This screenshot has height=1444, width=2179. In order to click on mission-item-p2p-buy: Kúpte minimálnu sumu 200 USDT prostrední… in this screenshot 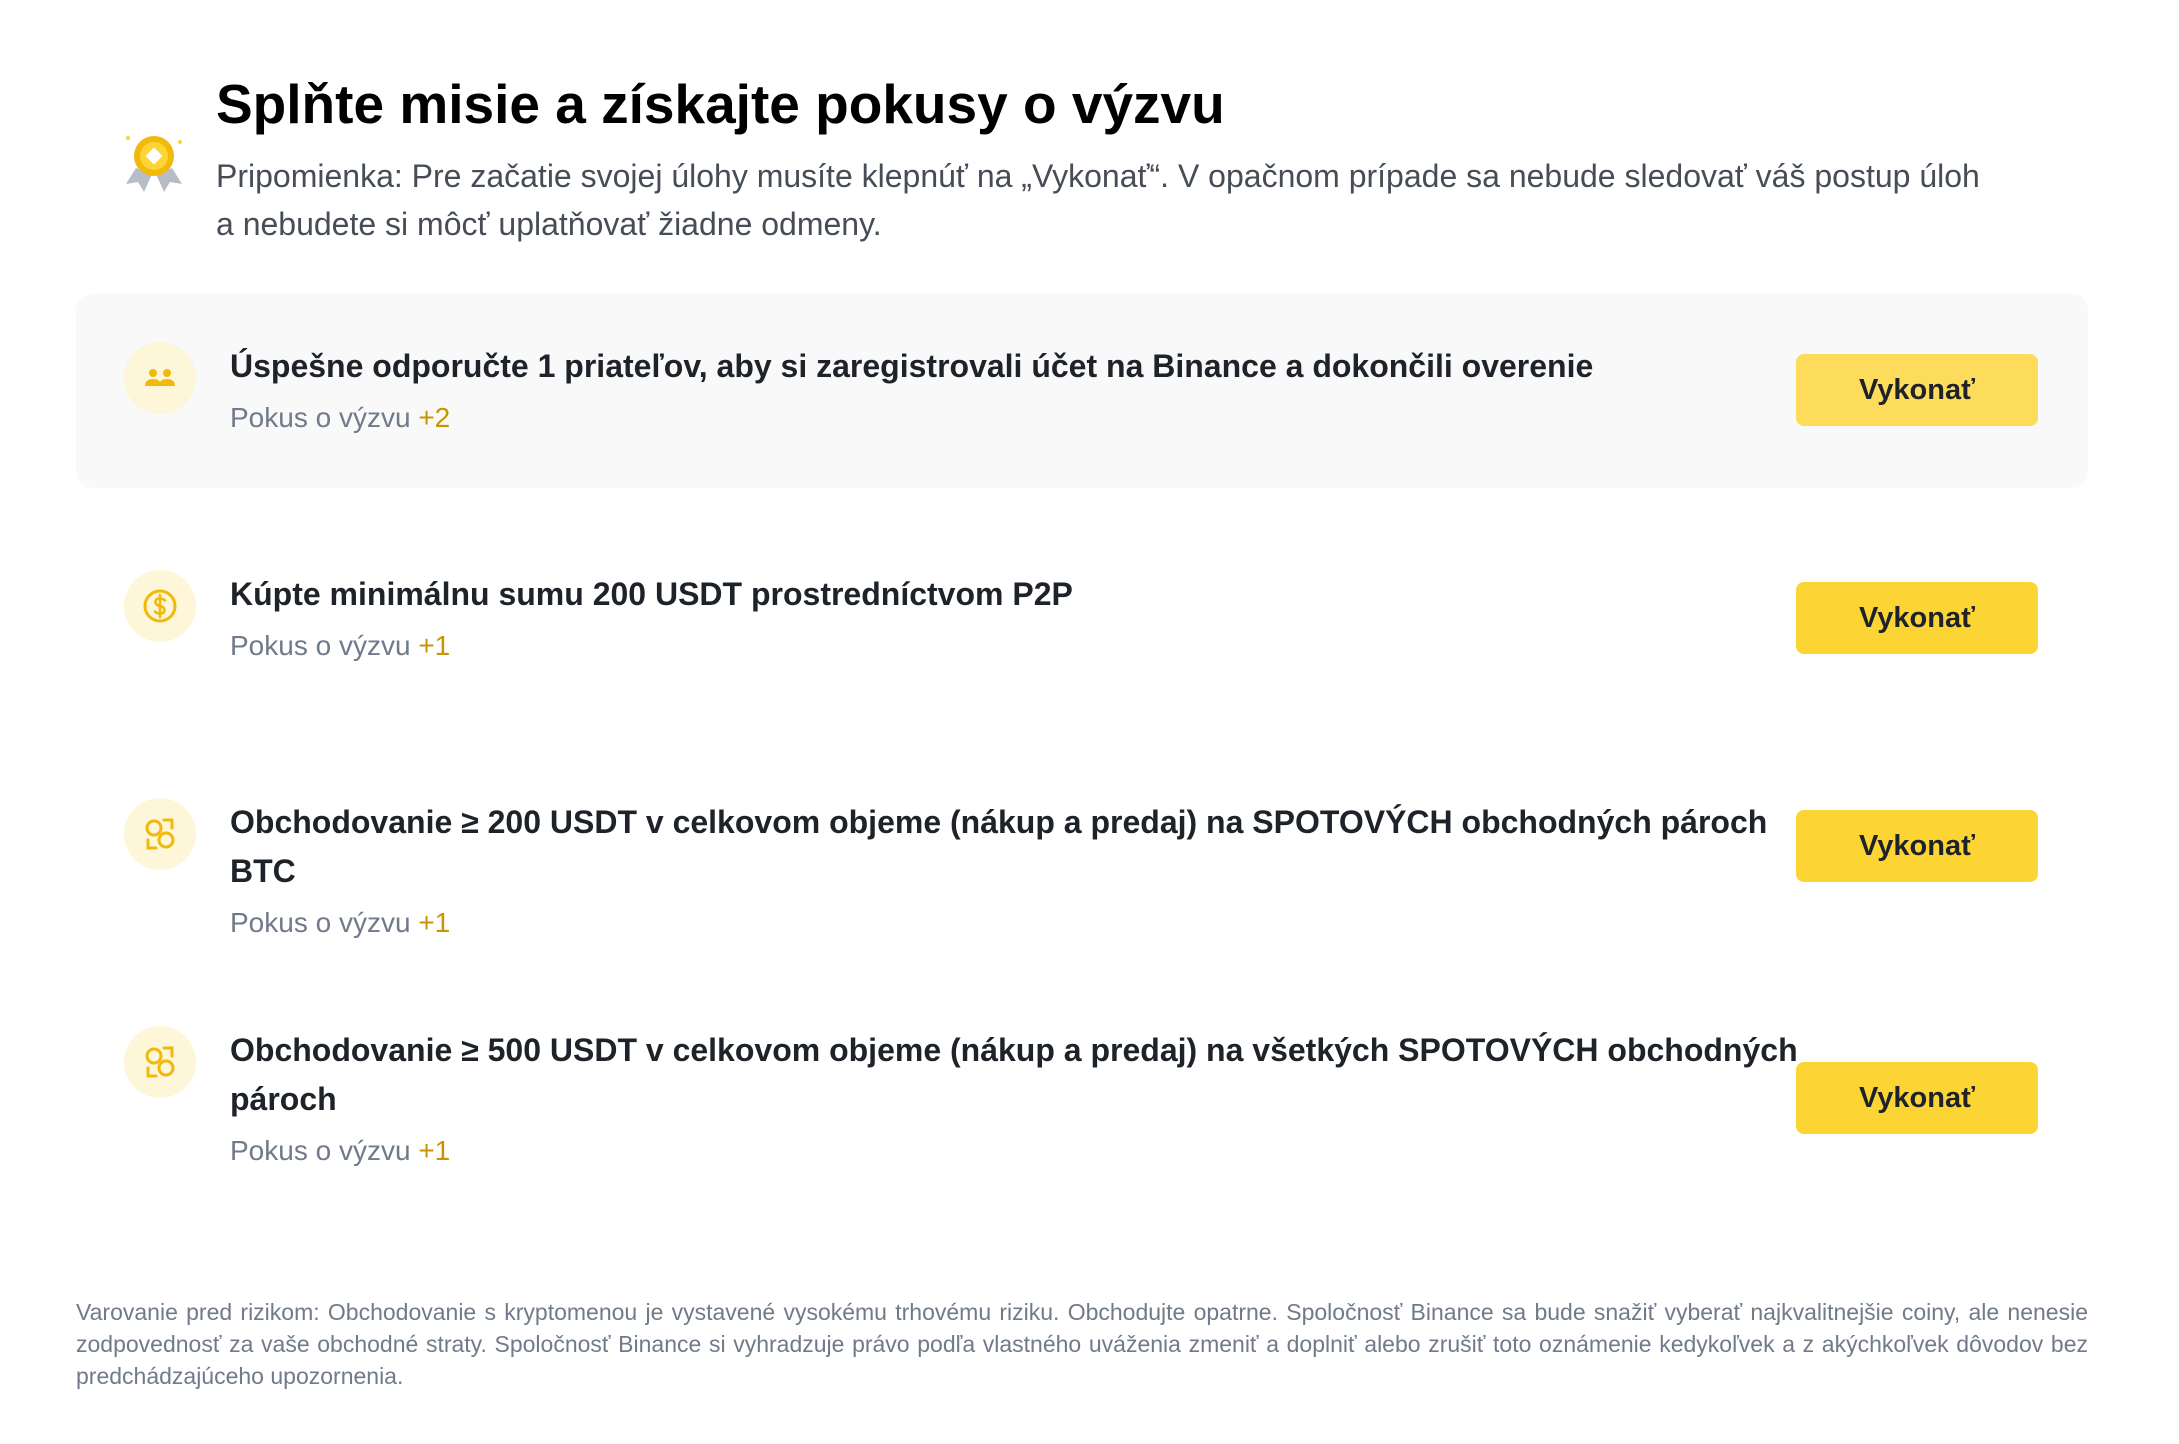, I will do `click(1082, 619)`.